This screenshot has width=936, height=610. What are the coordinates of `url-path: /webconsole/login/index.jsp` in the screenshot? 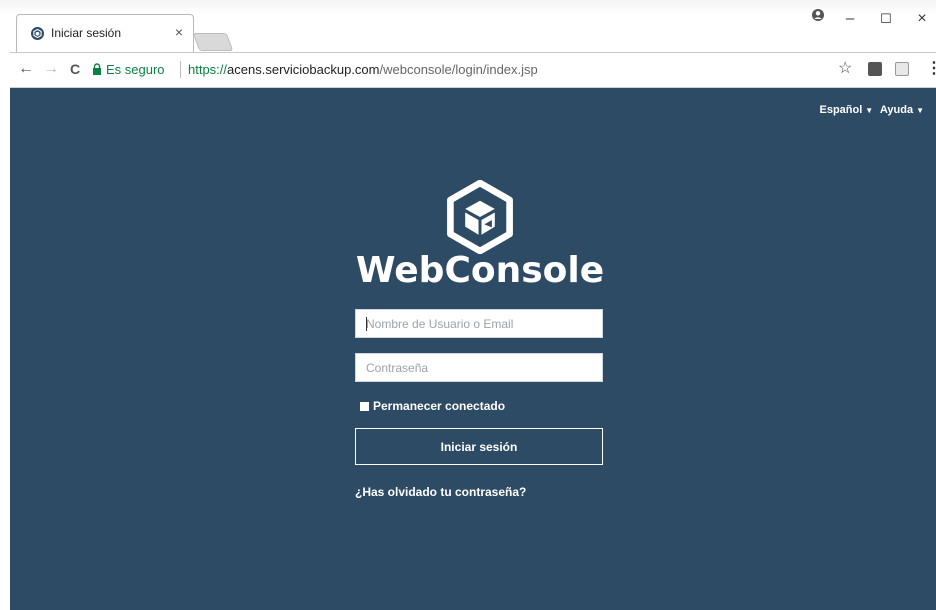 It's located at (458, 69).